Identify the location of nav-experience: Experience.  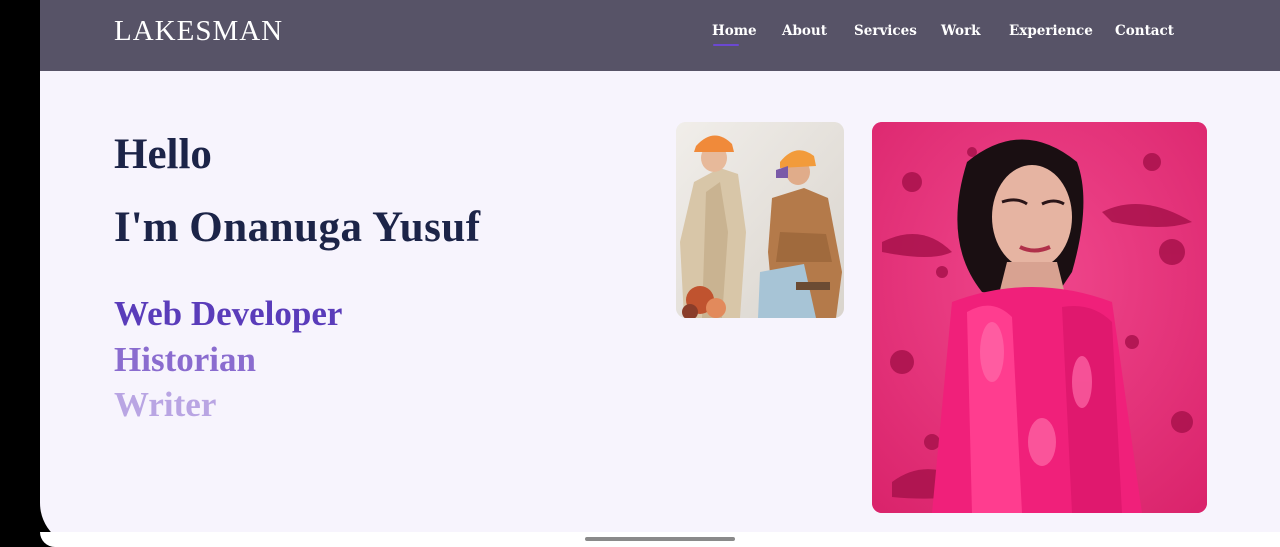
(1051, 31).